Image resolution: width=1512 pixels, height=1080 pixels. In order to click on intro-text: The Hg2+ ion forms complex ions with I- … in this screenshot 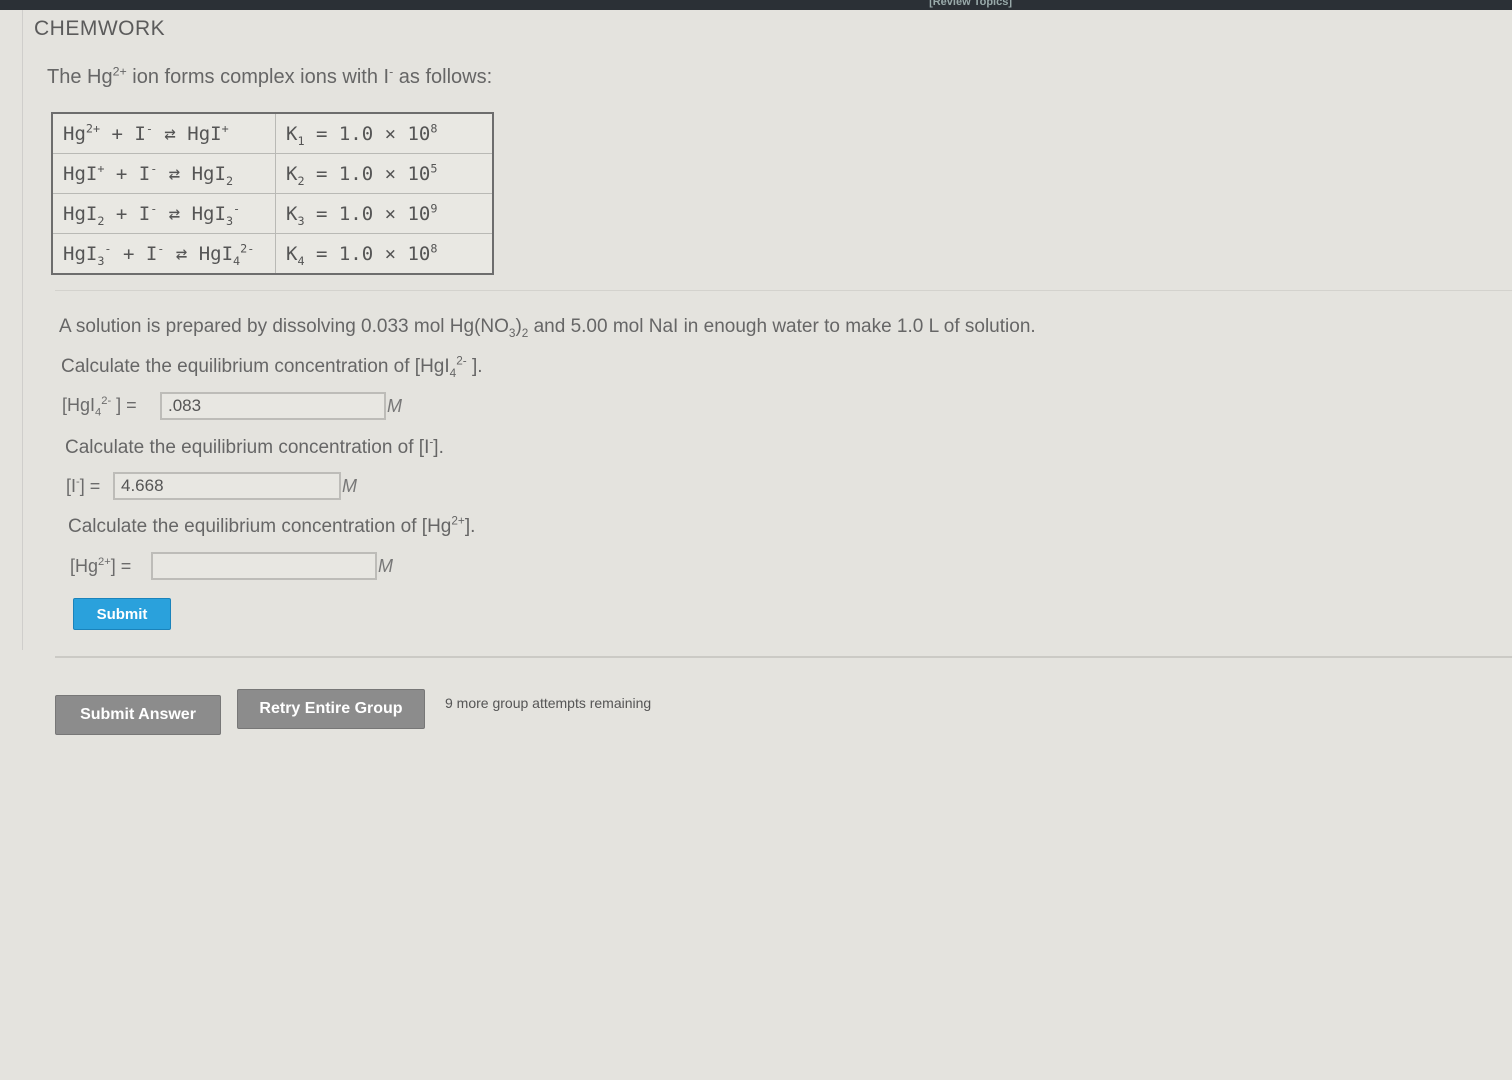, I will do `click(270, 76)`.